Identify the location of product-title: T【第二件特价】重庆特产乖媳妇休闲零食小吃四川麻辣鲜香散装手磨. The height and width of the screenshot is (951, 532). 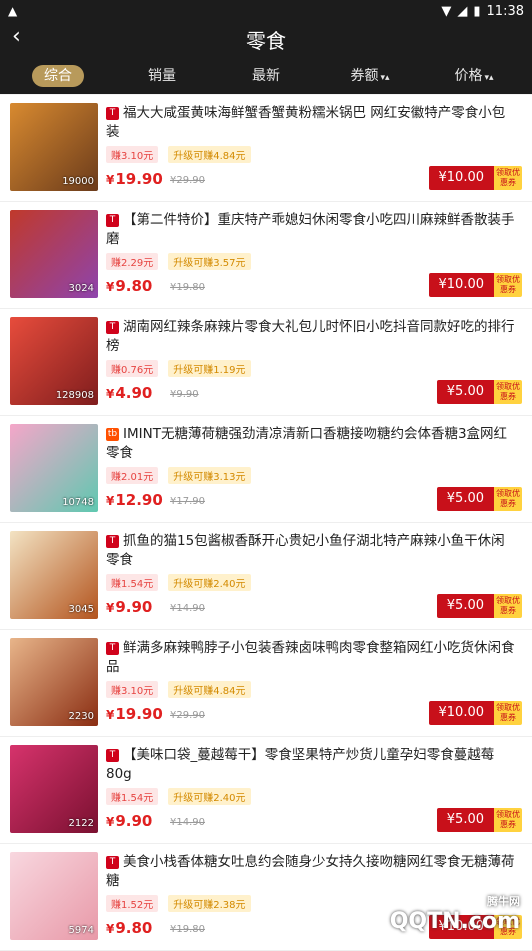
(312, 230).